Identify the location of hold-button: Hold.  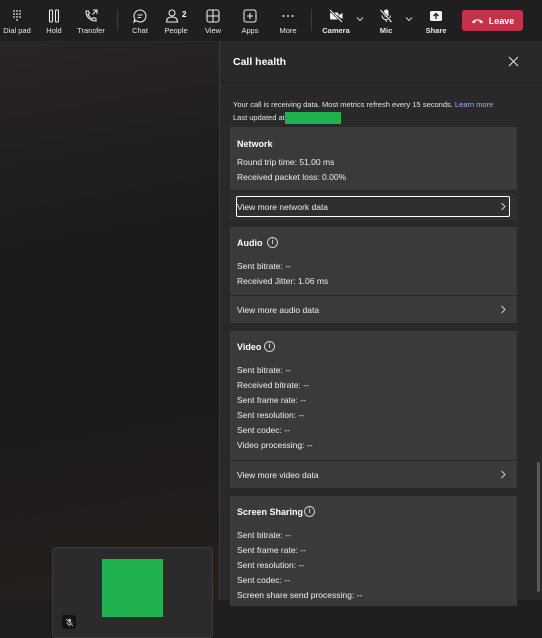
(54, 21).